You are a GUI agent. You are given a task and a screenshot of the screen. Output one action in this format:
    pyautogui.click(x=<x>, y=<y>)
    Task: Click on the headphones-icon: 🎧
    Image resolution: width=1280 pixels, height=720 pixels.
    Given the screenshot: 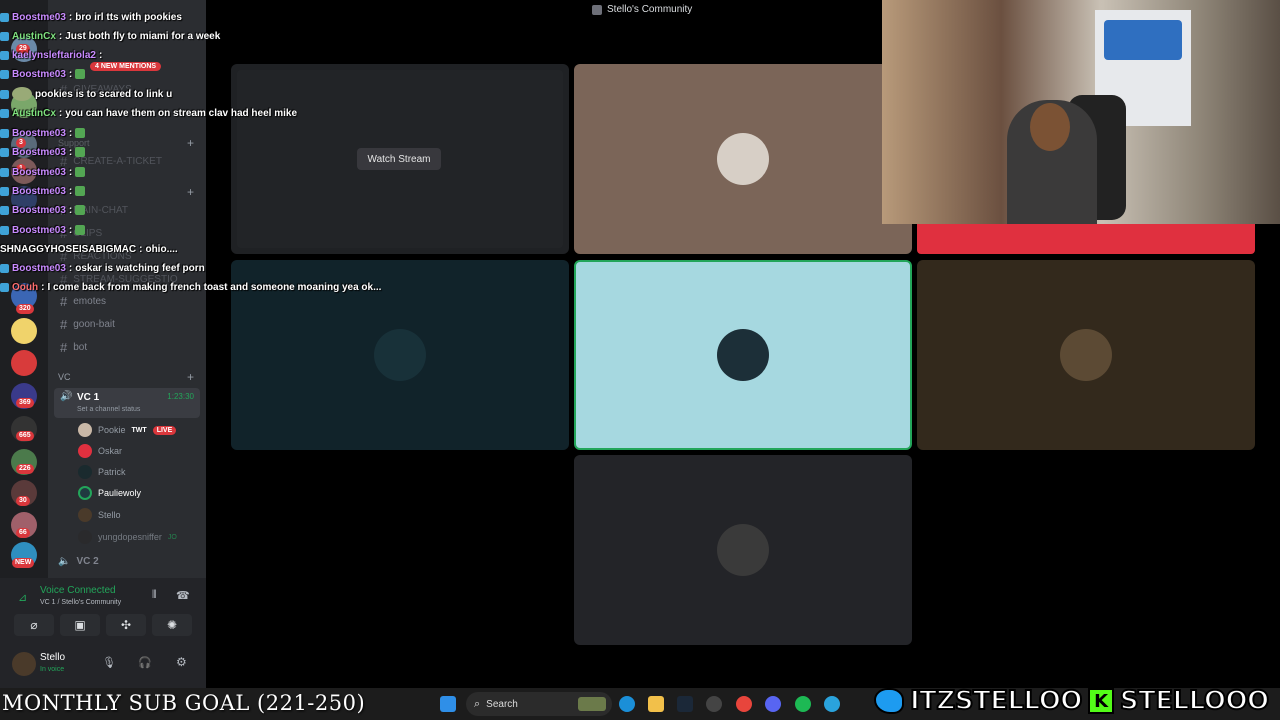 What is the action you would take?
    pyautogui.click(x=145, y=662)
    